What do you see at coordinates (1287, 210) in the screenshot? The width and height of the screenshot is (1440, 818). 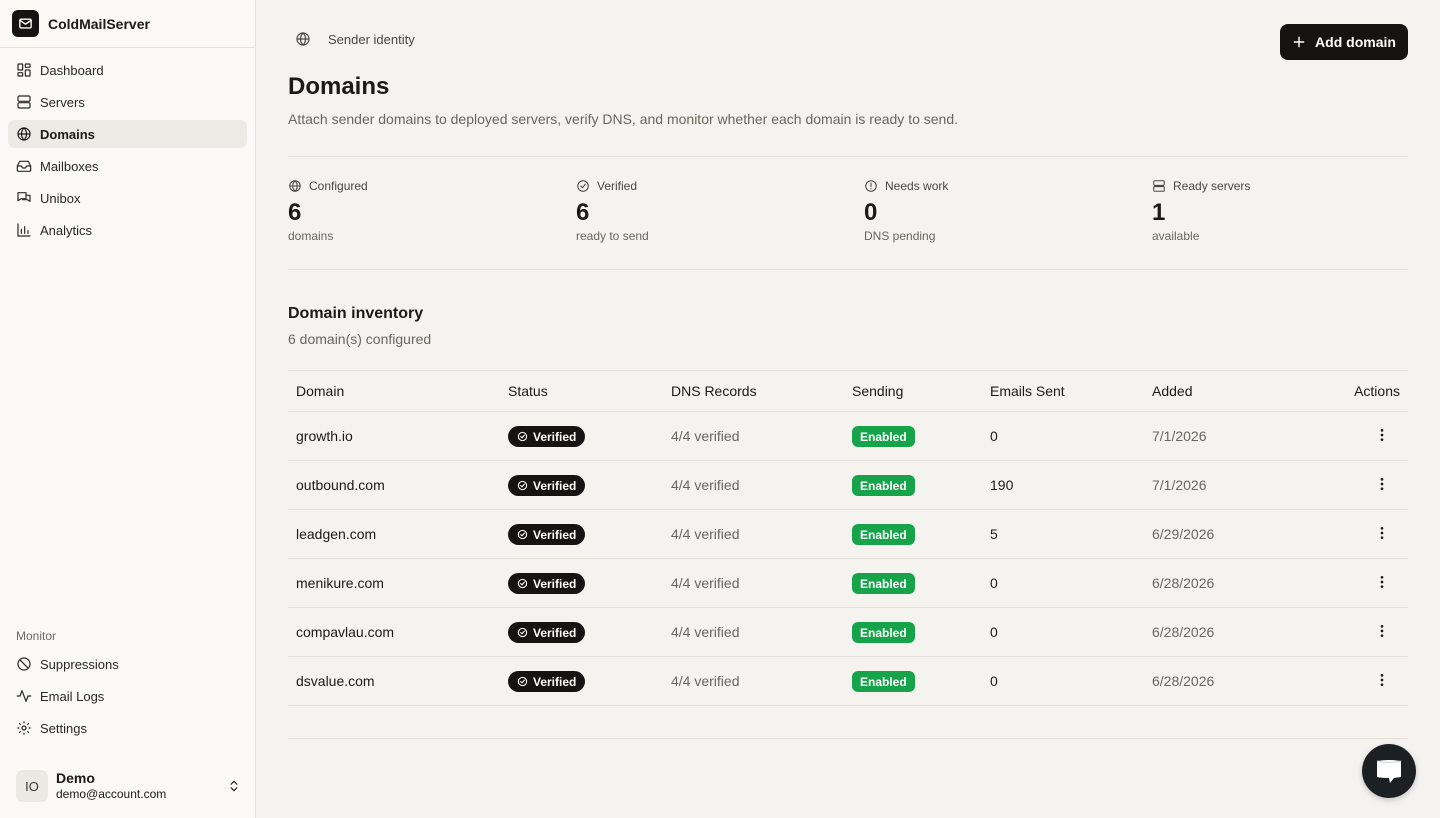 I see `stat-ready-servers: Ready servers 1 available` at bounding box center [1287, 210].